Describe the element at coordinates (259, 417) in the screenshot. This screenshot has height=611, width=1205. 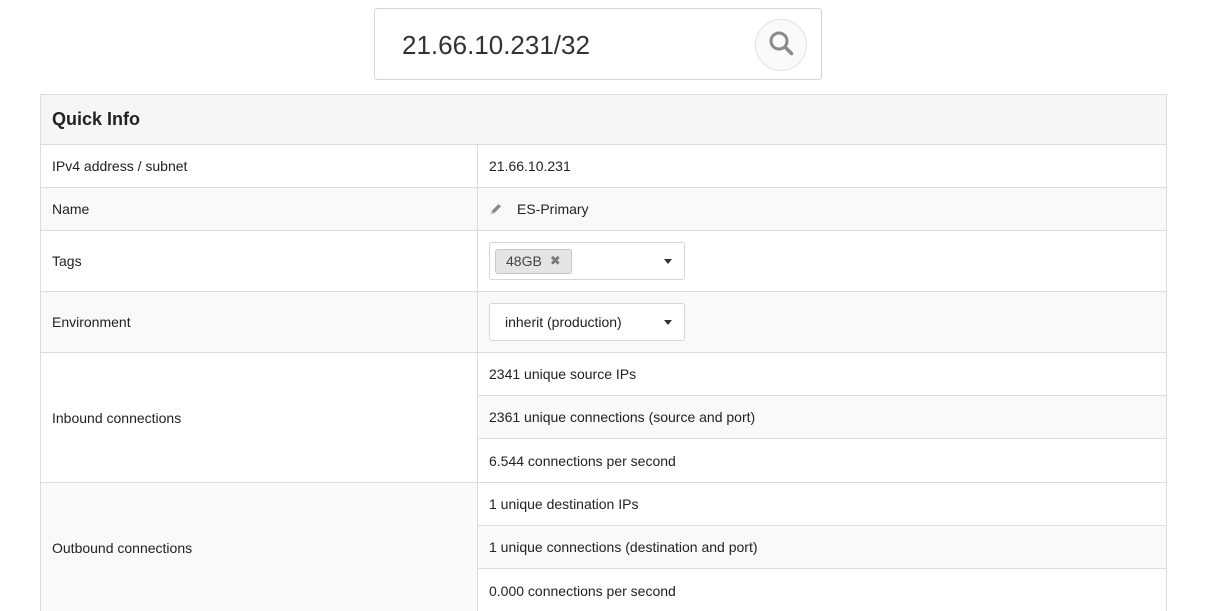
I see `inbound-label: Inbound connections` at that location.